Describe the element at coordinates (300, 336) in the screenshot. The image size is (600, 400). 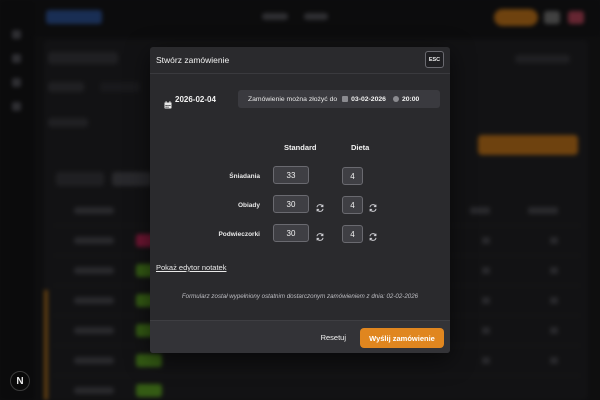
I see `modal-footer: Resetuj Wyślij zamówienie` at that location.